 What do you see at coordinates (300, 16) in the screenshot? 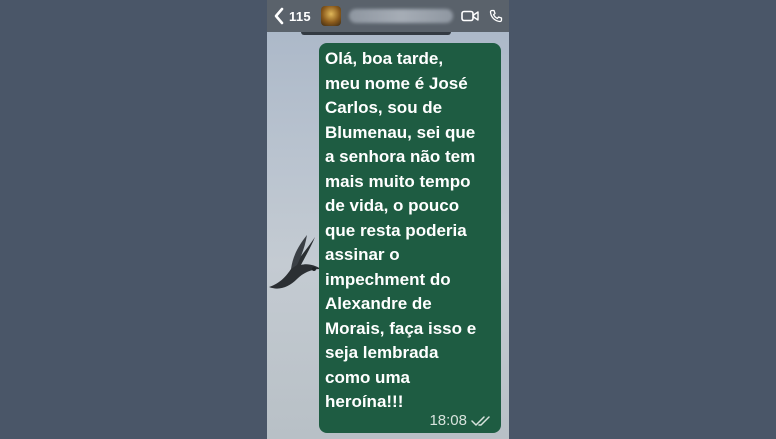
I see `back-unread-count: 115` at bounding box center [300, 16].